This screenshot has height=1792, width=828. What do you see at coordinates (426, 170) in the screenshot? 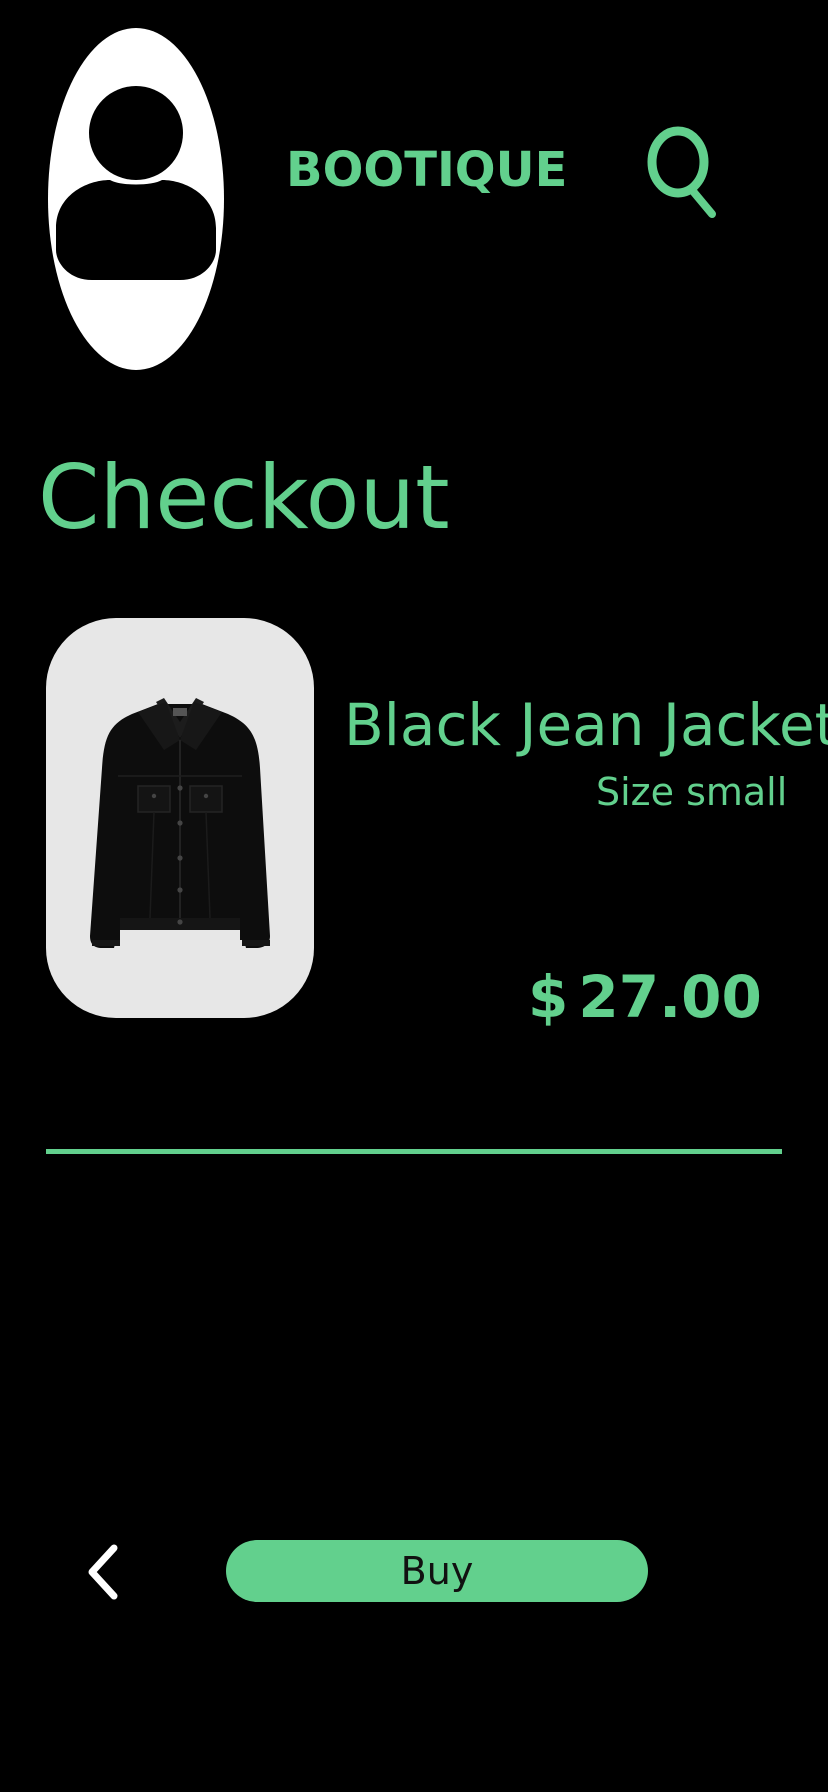
I see `brand-logo: BOOTIQUE` at bounding box center [426, 170].